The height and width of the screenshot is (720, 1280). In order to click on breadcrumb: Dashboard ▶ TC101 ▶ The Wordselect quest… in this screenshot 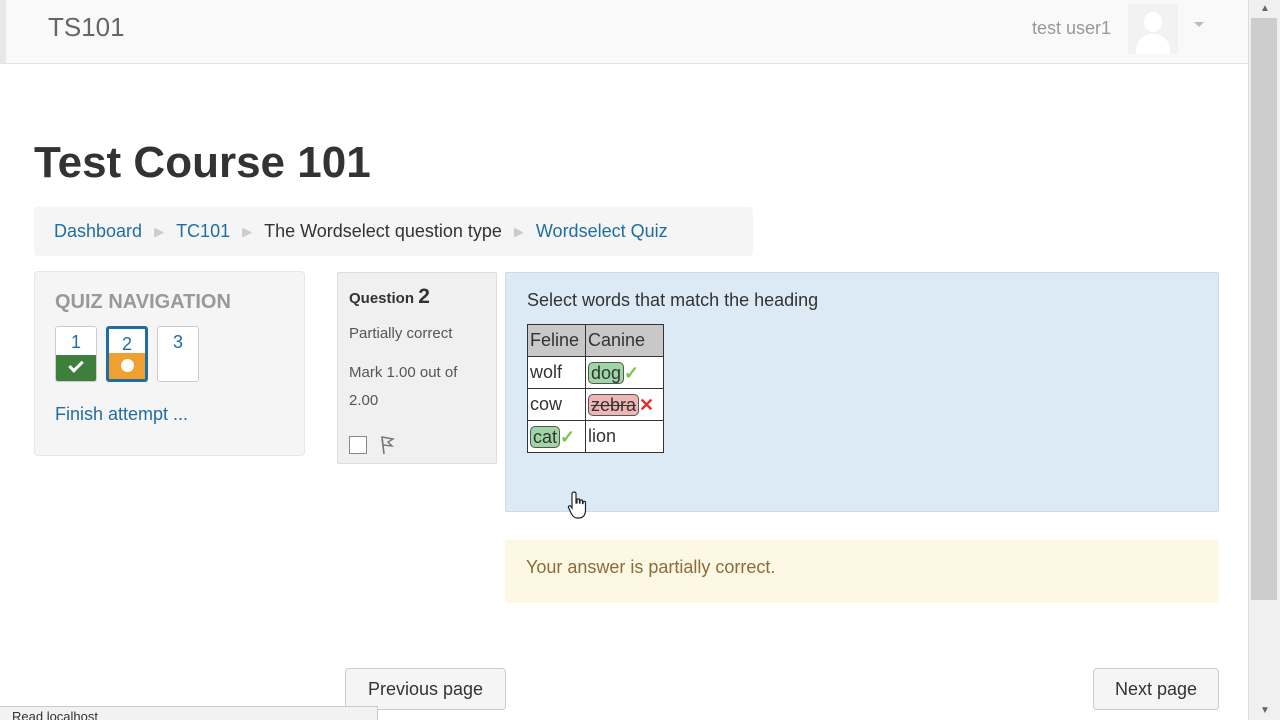, I will do `click(393, 231)`.